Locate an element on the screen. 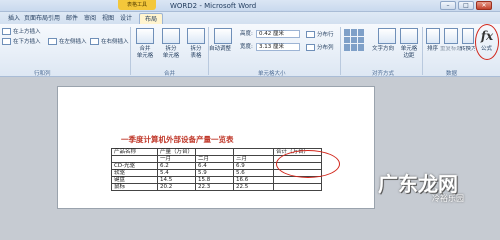  minimize-button: – is located at coordinates (448, 5).